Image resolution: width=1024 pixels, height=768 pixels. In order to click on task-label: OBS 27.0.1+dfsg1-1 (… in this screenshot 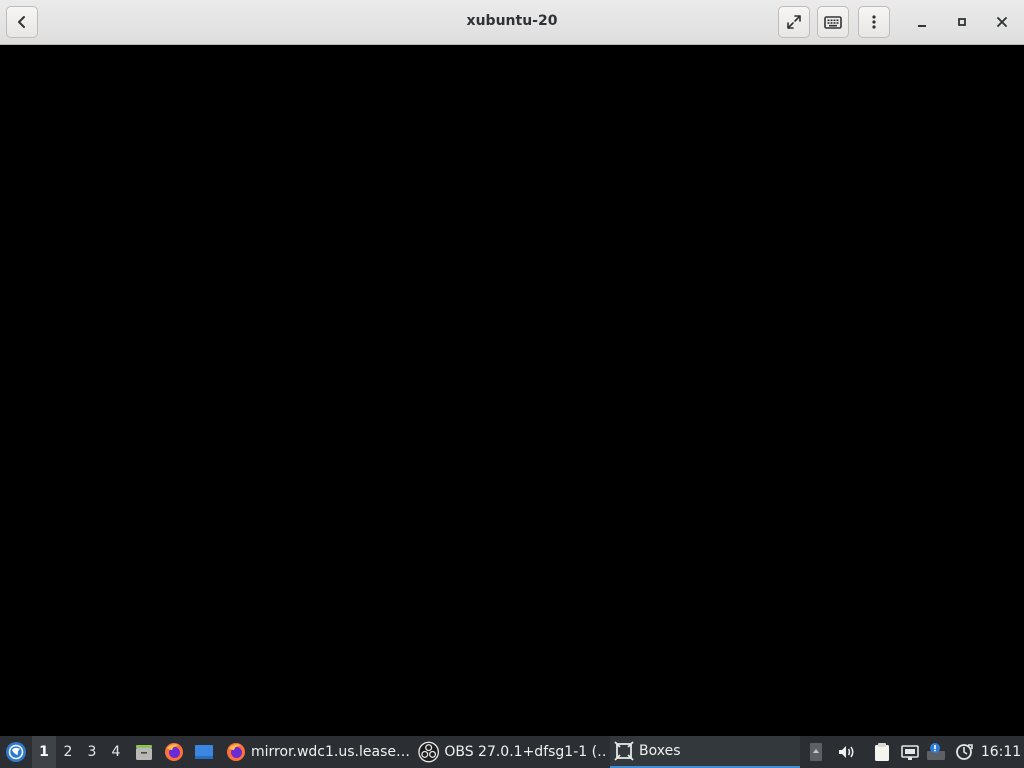, I will do `click(525, 752)`.